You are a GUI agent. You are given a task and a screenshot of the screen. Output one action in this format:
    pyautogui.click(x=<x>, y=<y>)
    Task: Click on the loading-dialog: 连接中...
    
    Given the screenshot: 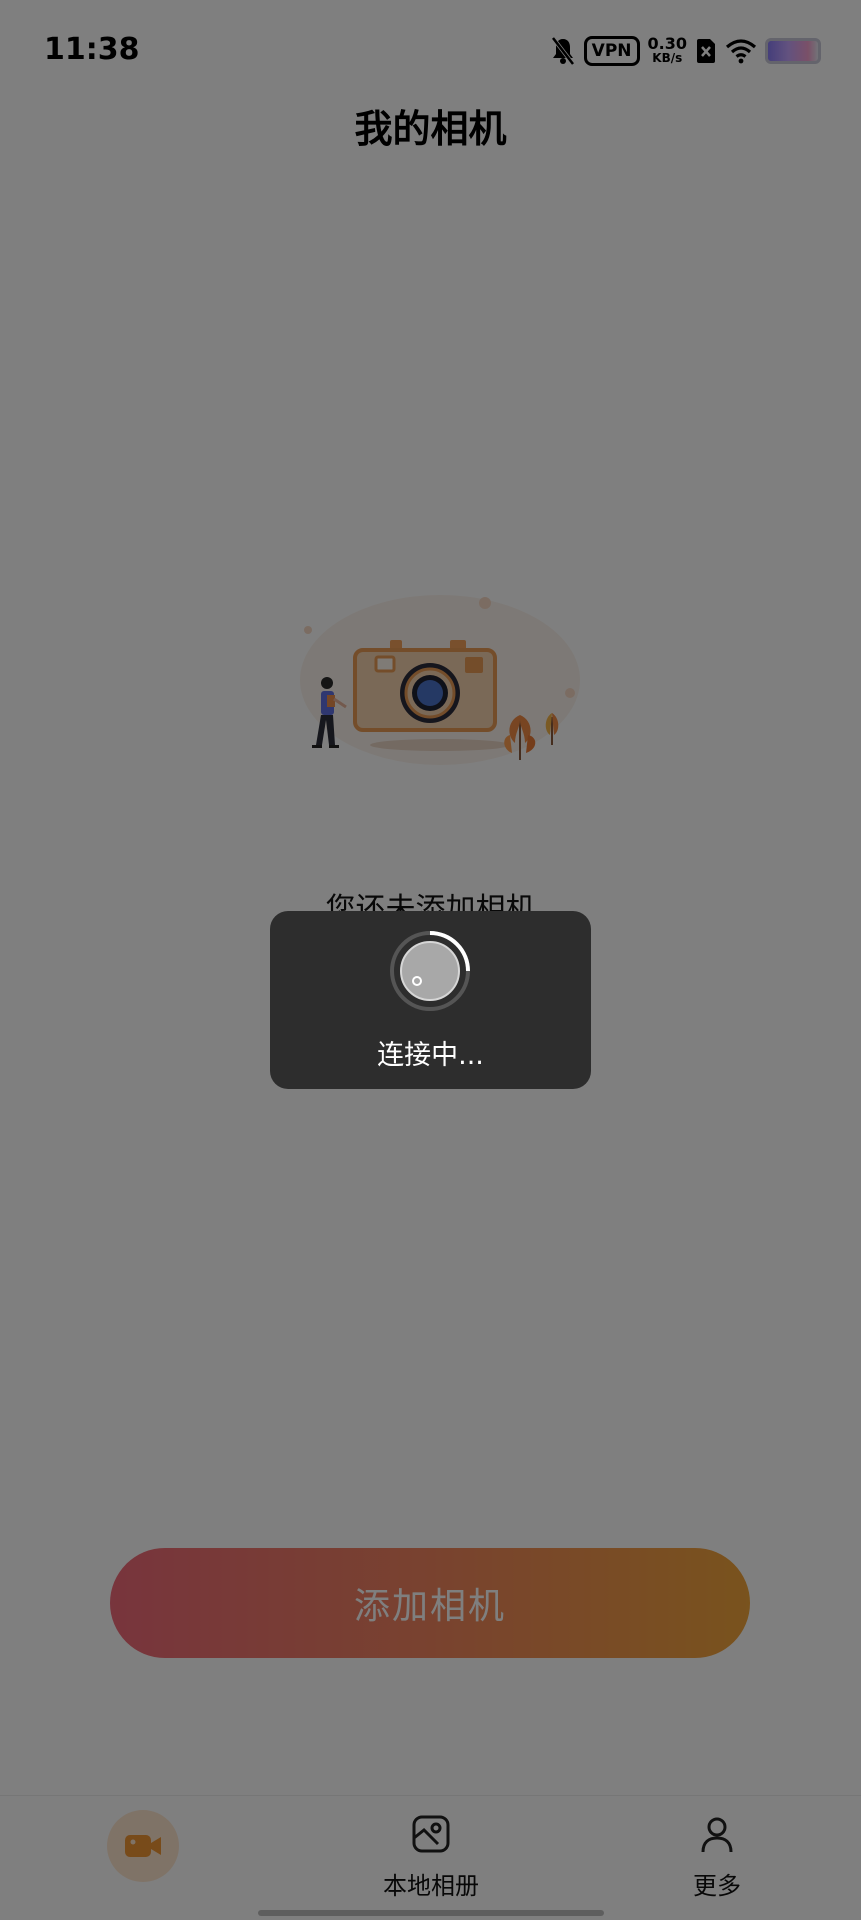 What is the action you would take?
    pyautogui.click(x=430, y=1000)
    